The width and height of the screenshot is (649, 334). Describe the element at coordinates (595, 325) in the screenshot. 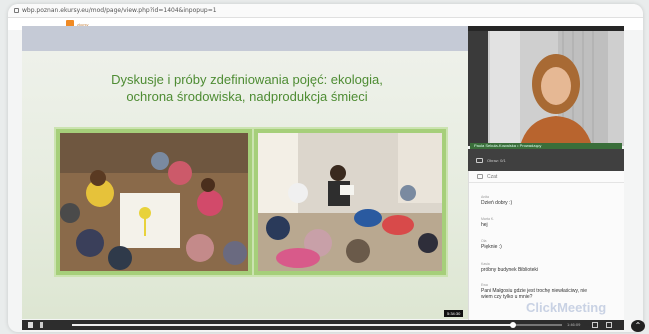

I see `picture-in-picture-icon` at that location.